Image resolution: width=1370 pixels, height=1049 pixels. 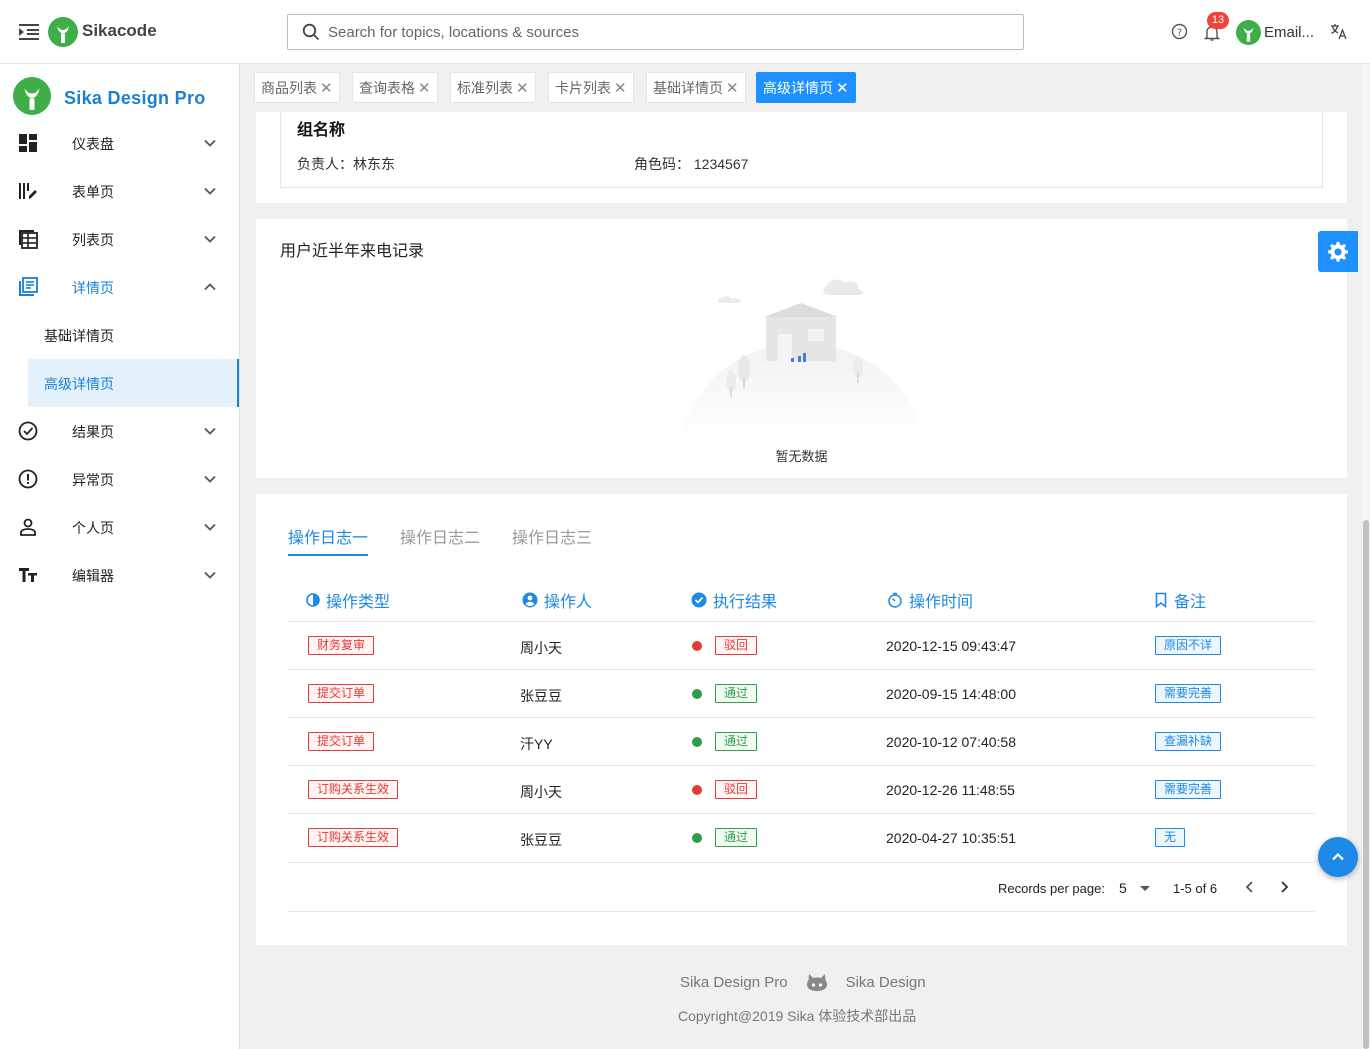 I want to click on operation-type-tag: 财务复审, so click(x=341, y=645).